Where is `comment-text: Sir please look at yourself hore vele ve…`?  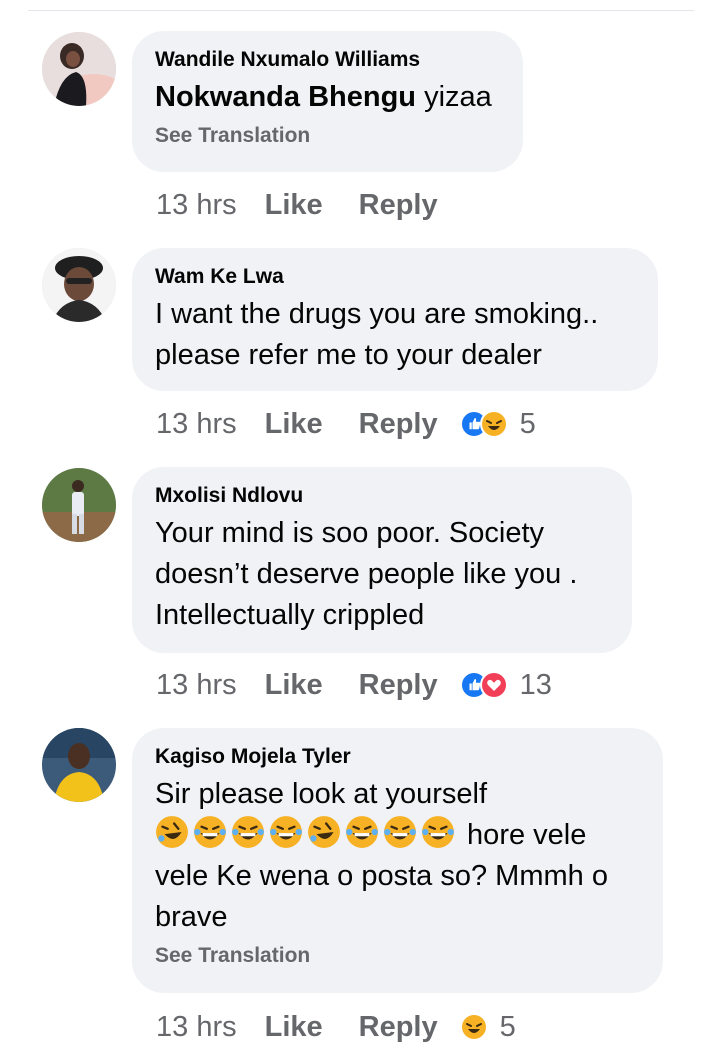
comment-text: Sir please look at yourself hore vele ve… is located at coordinates (397, 856).